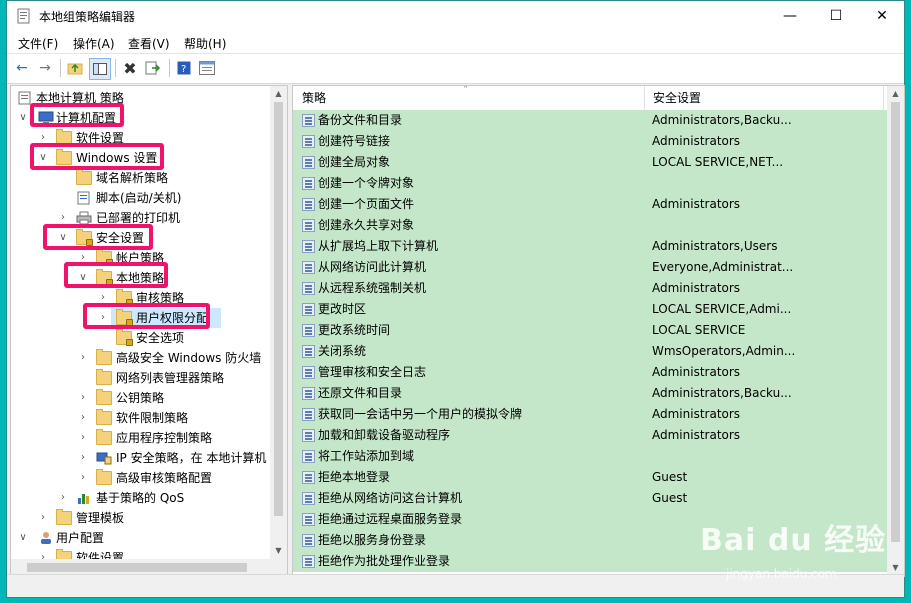 The width and height of the screenshot is (911, 603). Describe the element at coordinates (141, 198) in the screenshot. I see `tree-item-scripts: 脚本(启动/关机)` at that location.